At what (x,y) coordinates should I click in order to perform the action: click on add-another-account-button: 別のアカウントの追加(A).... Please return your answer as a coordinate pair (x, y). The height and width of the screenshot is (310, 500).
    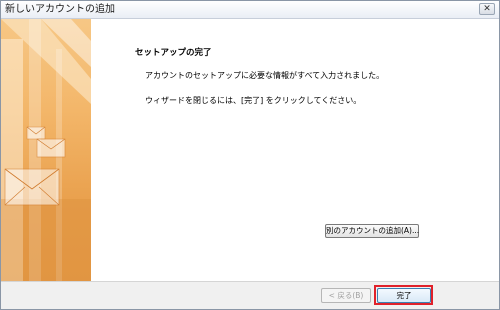
    Looking at the image, I should click on (372, 231).